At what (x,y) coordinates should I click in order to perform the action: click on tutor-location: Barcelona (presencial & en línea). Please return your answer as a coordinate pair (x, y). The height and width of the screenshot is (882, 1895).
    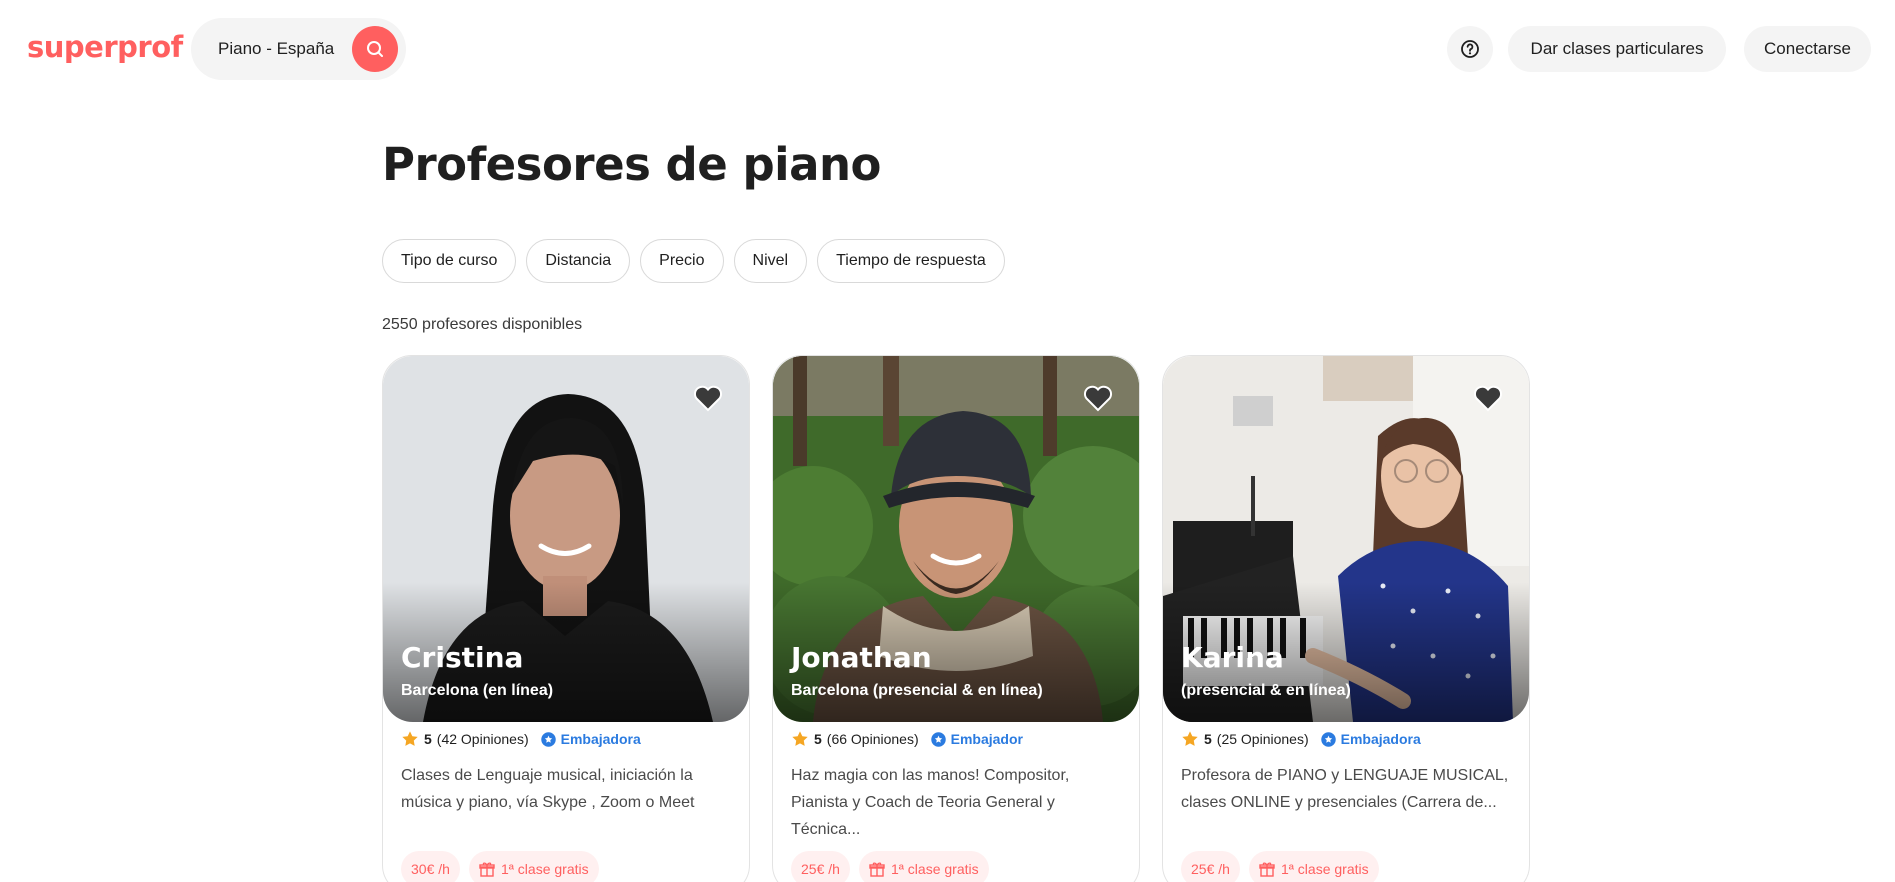
    Looking at the image, I should click on (917, 690).